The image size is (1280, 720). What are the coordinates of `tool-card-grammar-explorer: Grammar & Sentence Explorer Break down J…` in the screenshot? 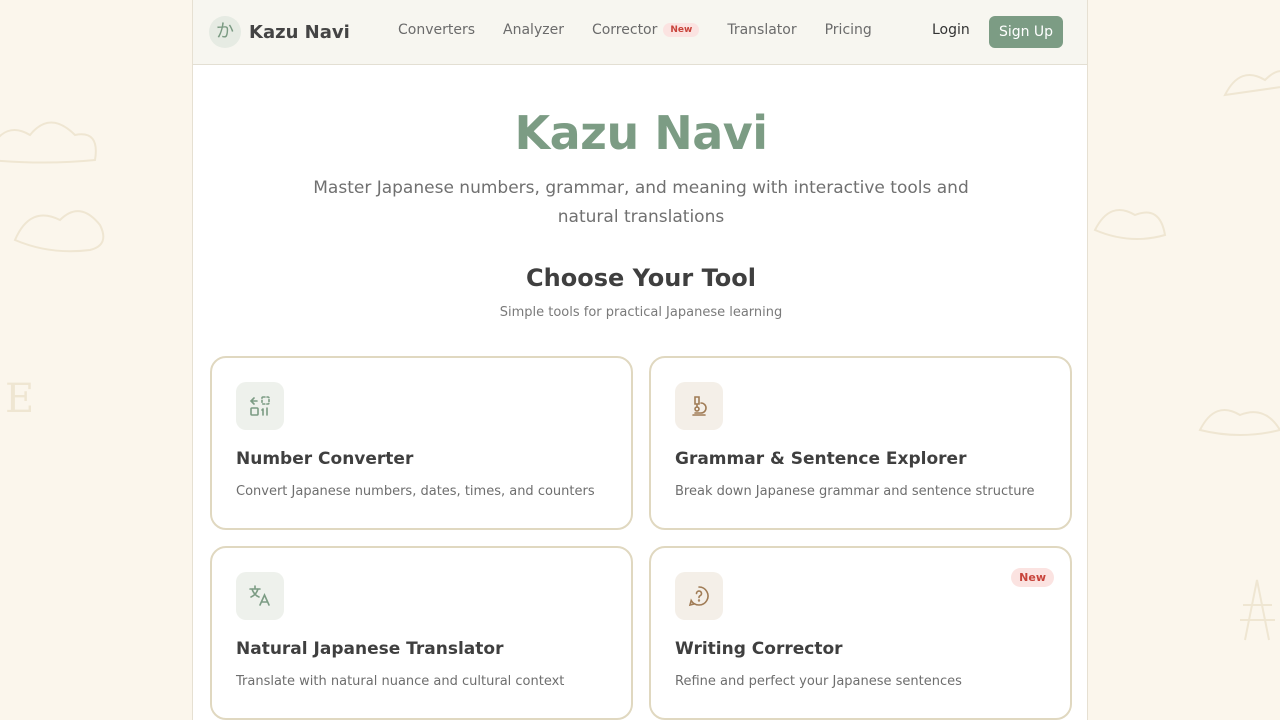 It's located at (860, 443).